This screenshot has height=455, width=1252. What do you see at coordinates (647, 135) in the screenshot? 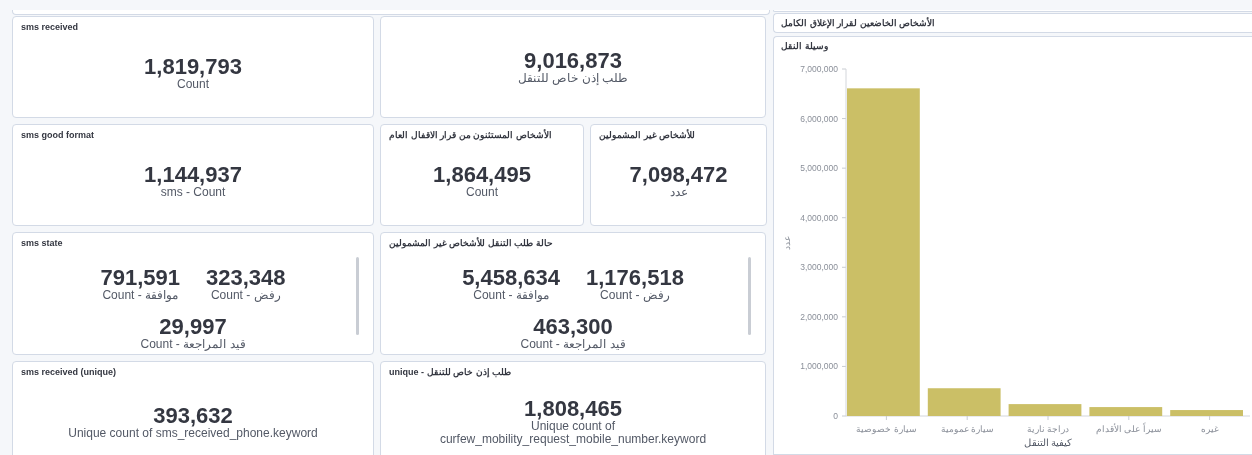
I see `panel-title: للأشخاص غير المشمولين` at bounding box center [647, 135].